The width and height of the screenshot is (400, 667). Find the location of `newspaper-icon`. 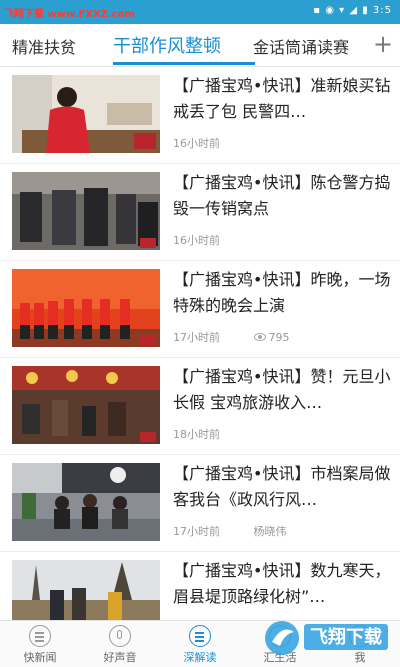

newspaper-icon is located at coordinates (40, 636).